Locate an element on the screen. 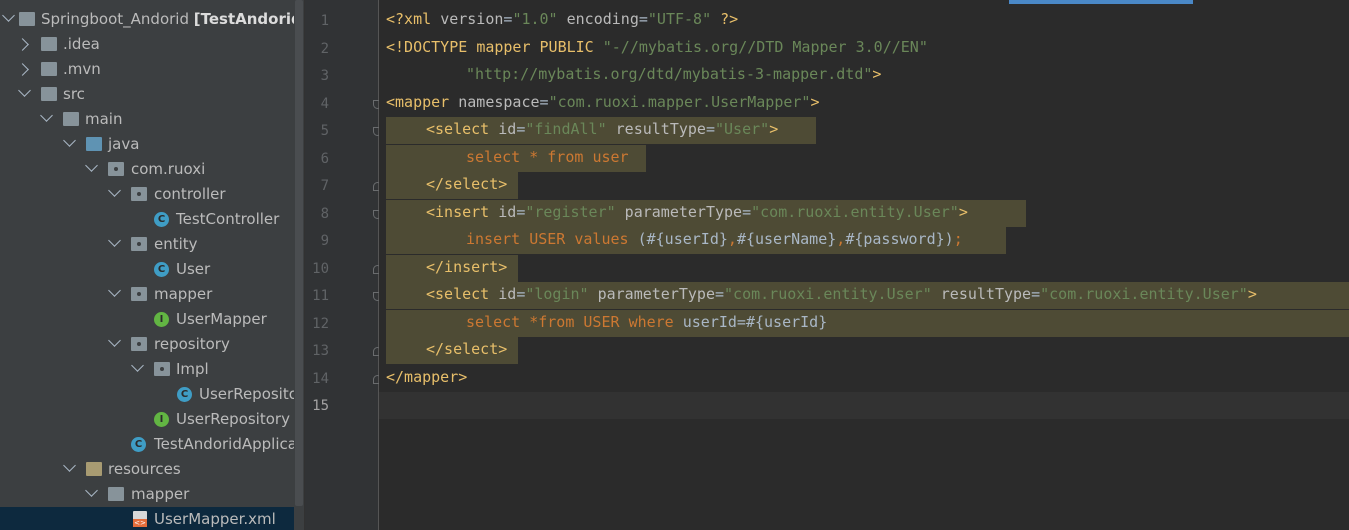  code-line: </mapper> is located at coordinates (864, 378).